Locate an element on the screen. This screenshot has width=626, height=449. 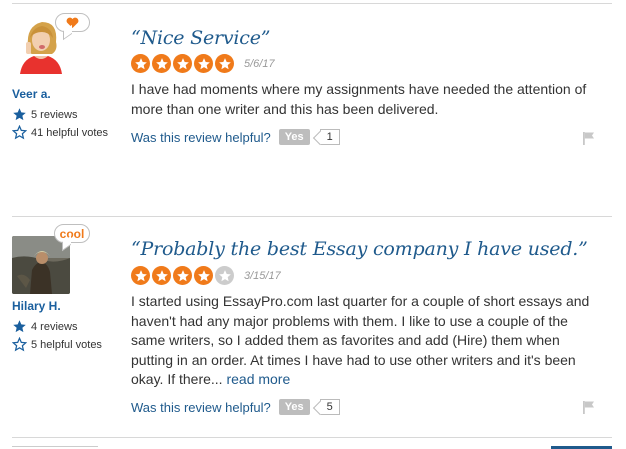
star-rating: 3/15/17 is located at coordinates (206, 275).